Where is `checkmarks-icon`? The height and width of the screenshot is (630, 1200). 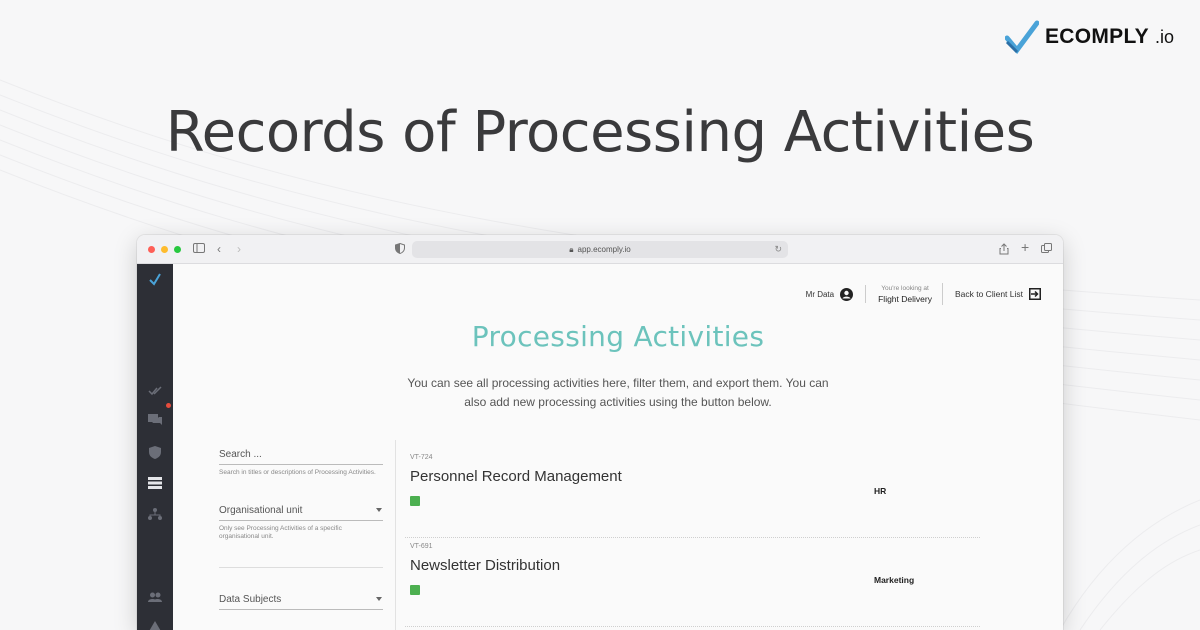
checkmarks-icon is located at coordinates (155, 391).